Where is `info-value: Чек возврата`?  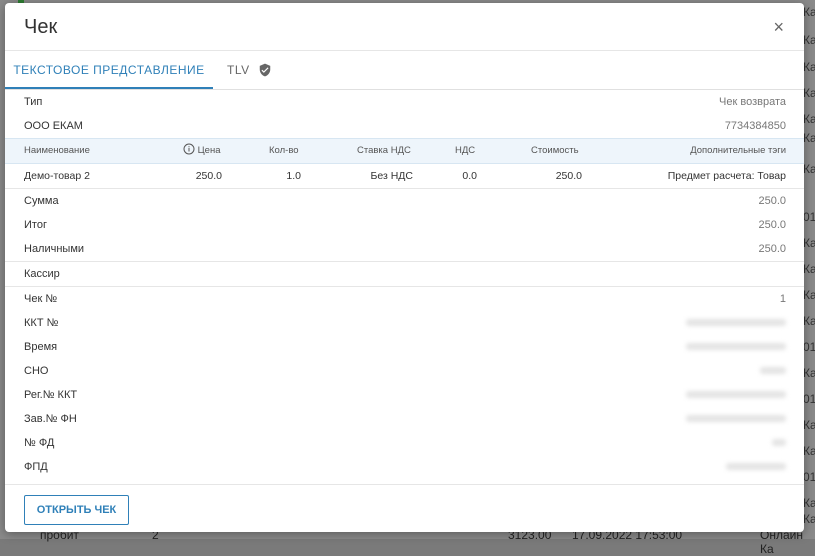 info-value: Чек возврата is located at coordinates (752, 102).